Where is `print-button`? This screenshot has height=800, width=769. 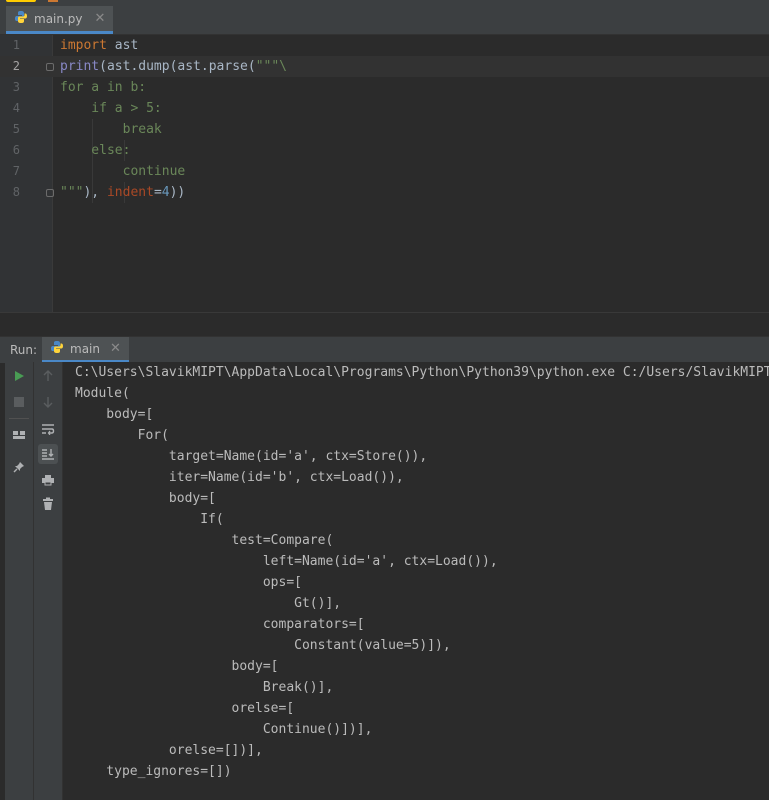 print-button is located at coordinates (48, 480).